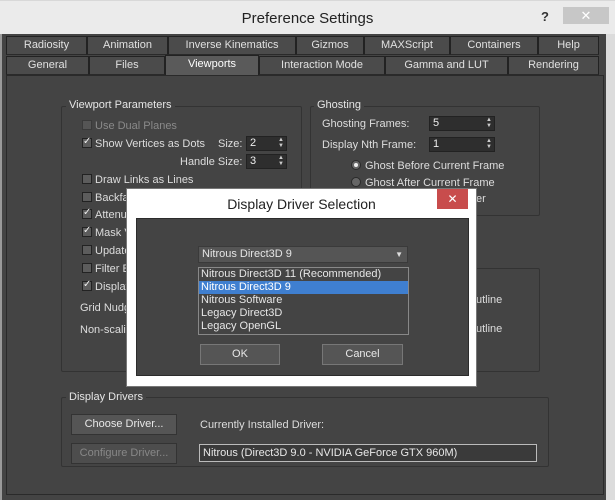 The image size is (615, 500). Describe the element at coordinates (610, 267) in the screenshot. I see `background-window-edge` at that location.